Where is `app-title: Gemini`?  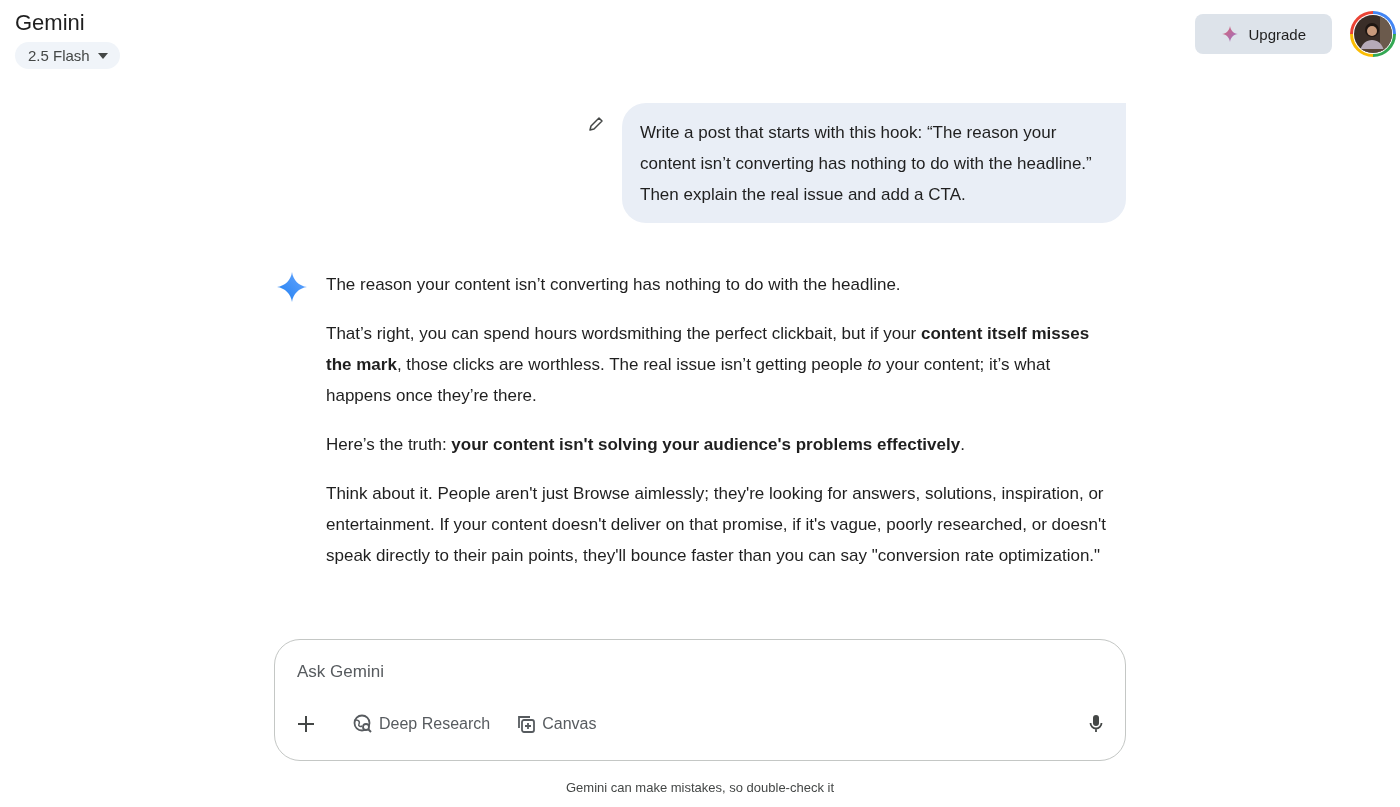
app-title: Gemini is located at coordinates (50, 23).